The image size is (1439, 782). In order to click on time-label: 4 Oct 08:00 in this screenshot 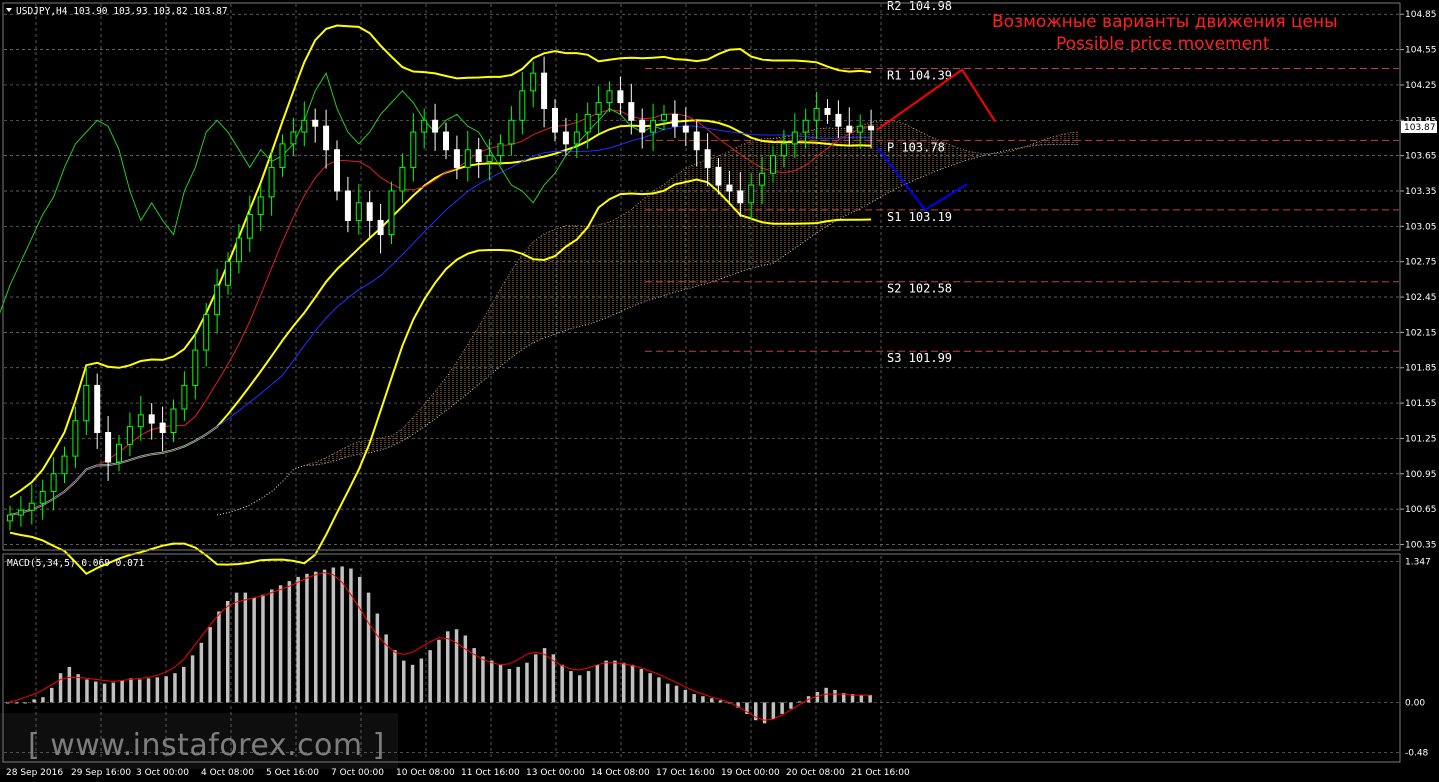, I will do `click(227, 773)`.